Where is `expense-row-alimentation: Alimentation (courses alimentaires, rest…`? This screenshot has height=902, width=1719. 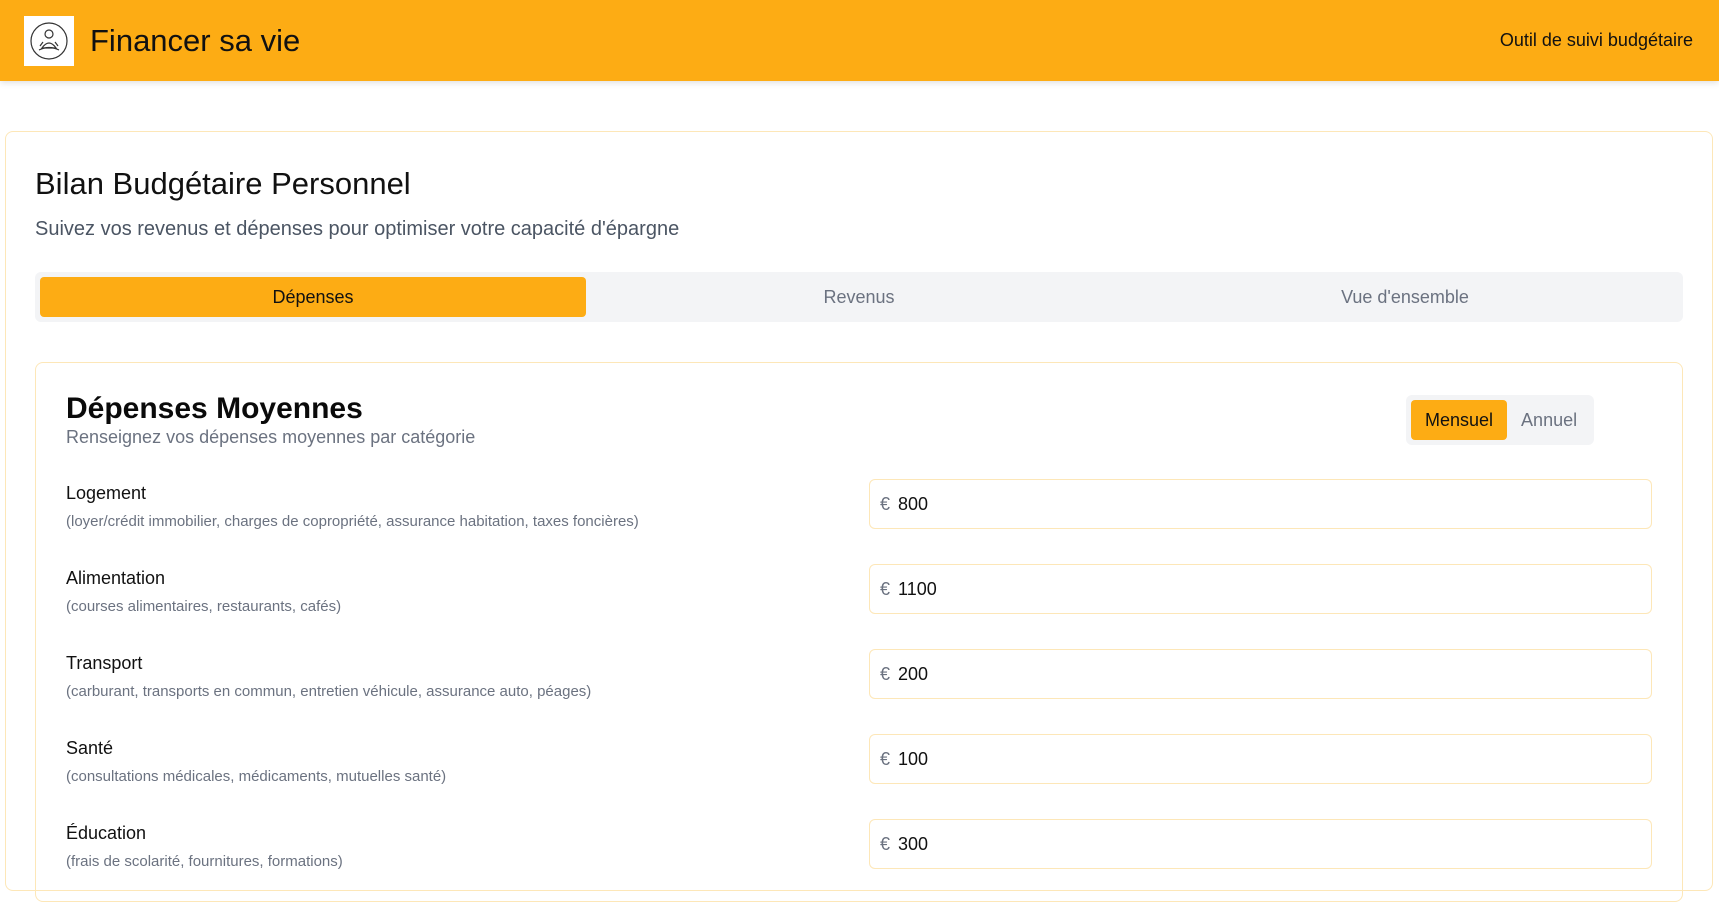 expense-row-alimentation: Alimentation (courses alimentaires, rest… is located at coordinates (861, 601).